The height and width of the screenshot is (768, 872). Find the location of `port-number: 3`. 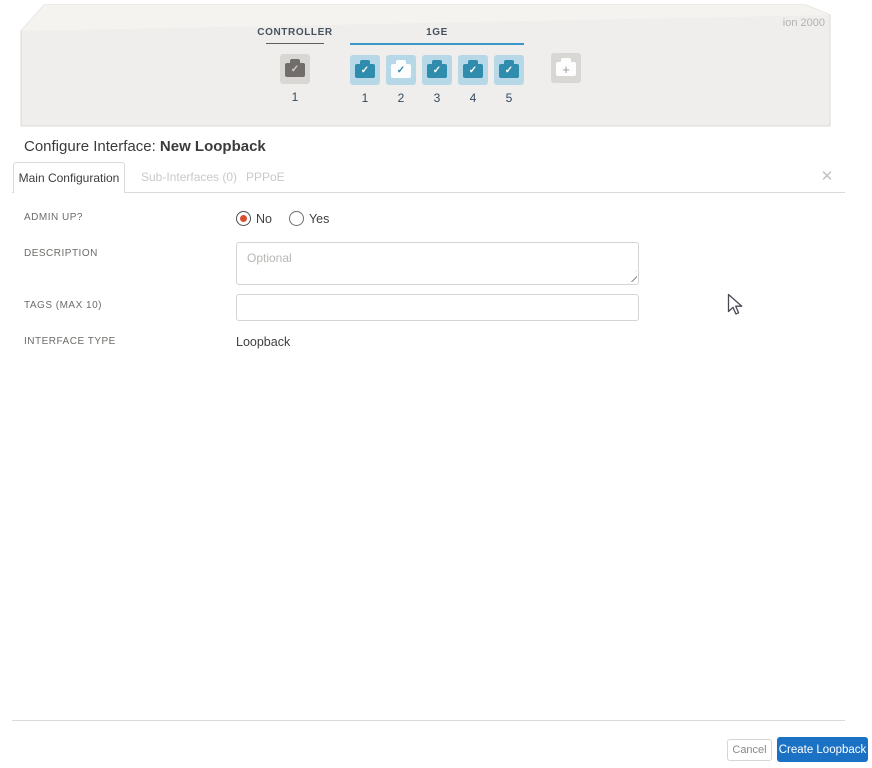

port-number: 3 is located at coordinates (437, 98).